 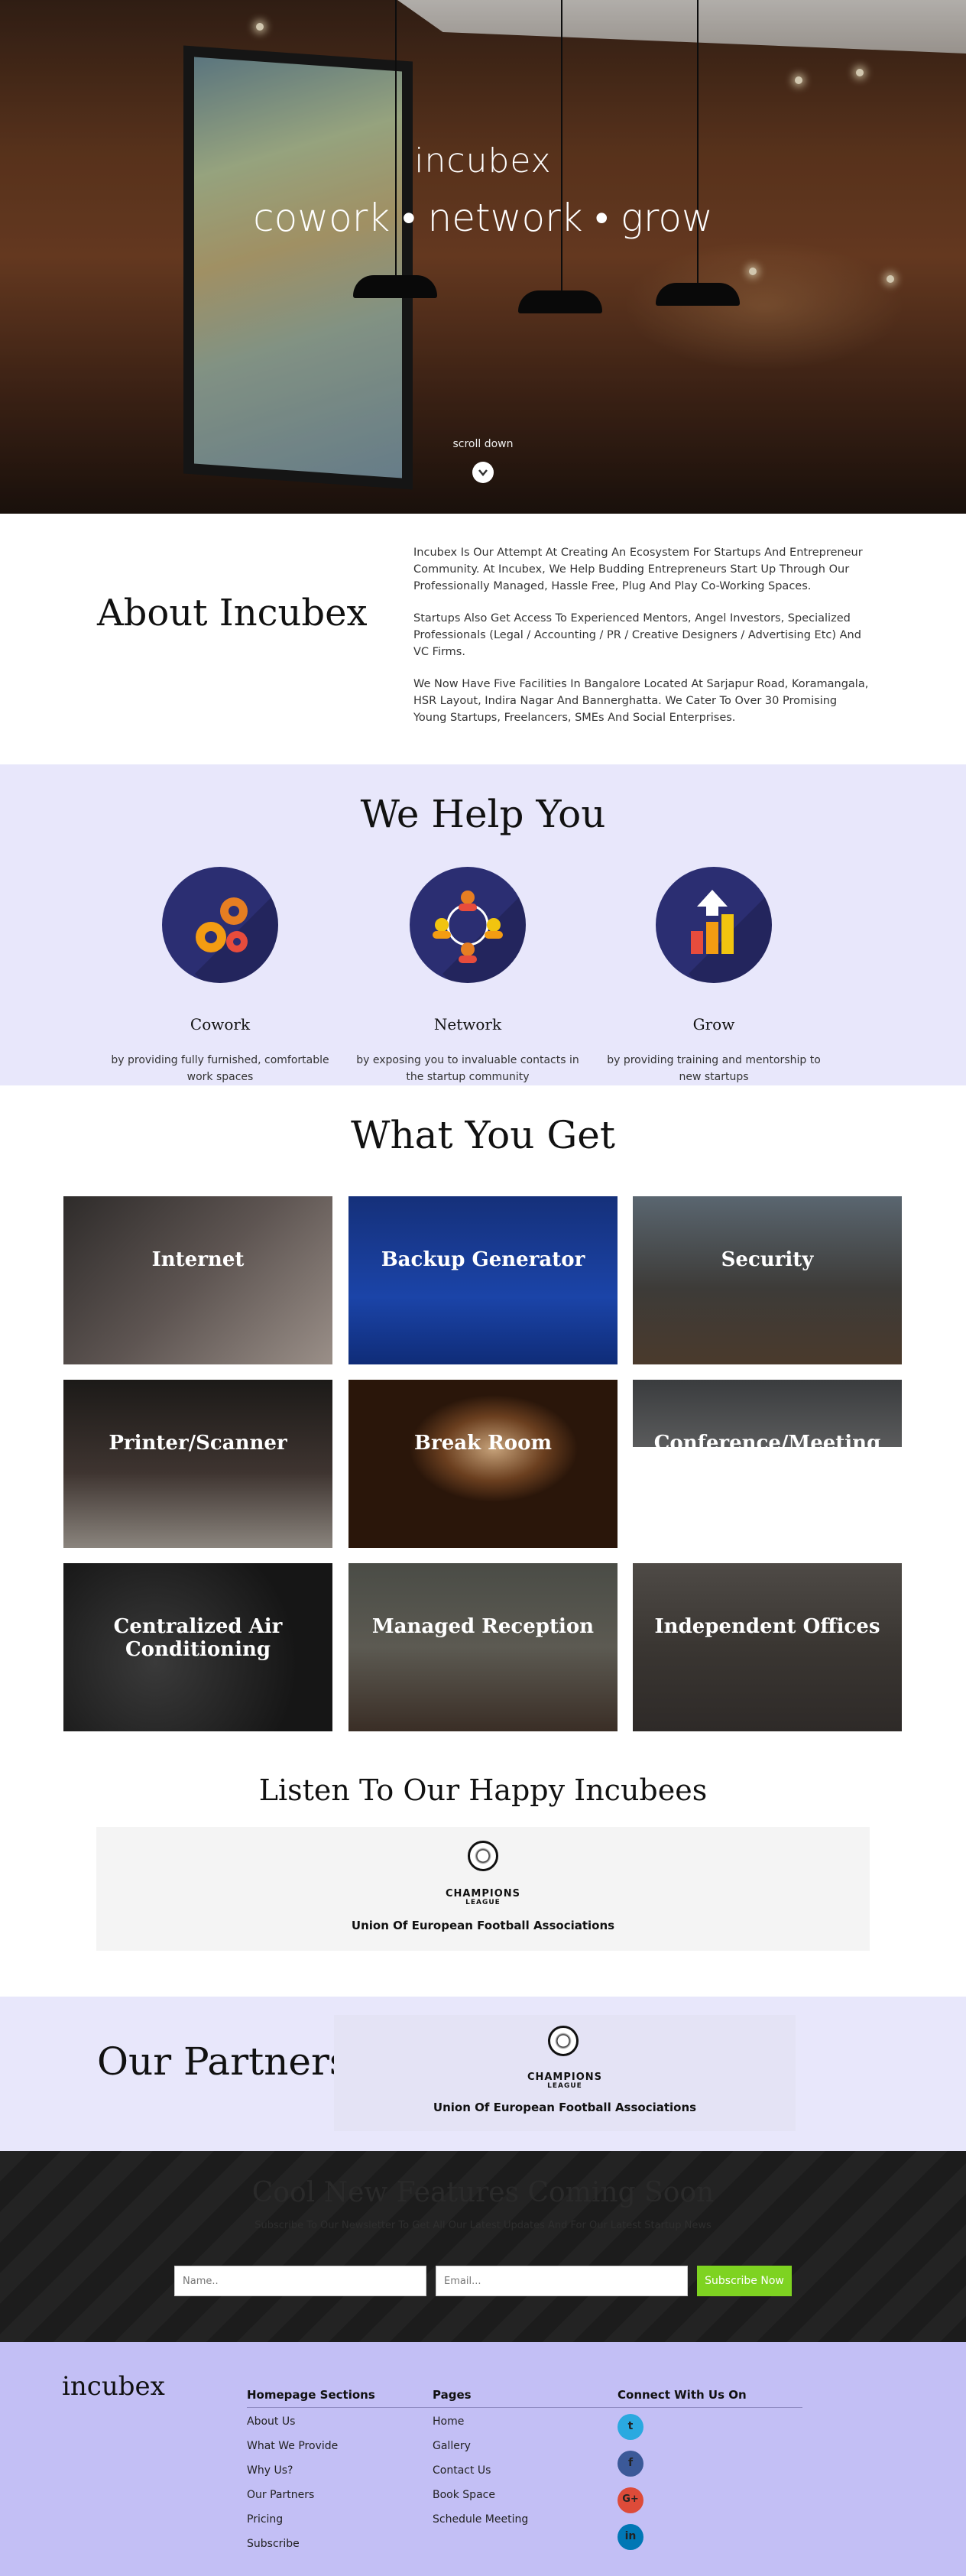 What do you see at coordinates (682, 2395) in the screenshot?
I see `footer-column-heading: Connect With Us On` at bounding box center [682, 2395].